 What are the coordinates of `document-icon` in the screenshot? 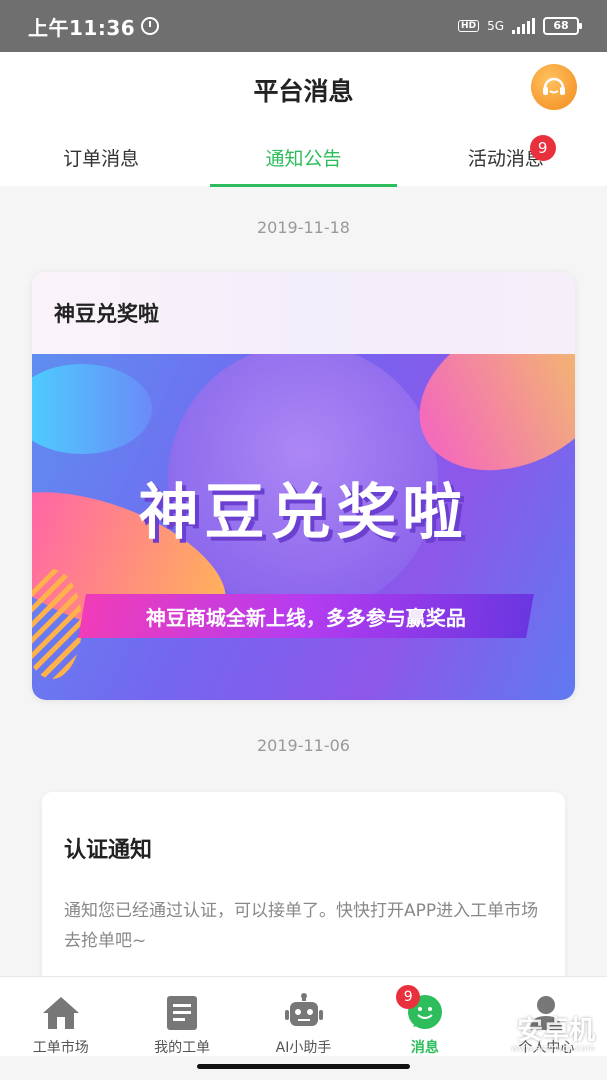 It's located at (182, 1013).